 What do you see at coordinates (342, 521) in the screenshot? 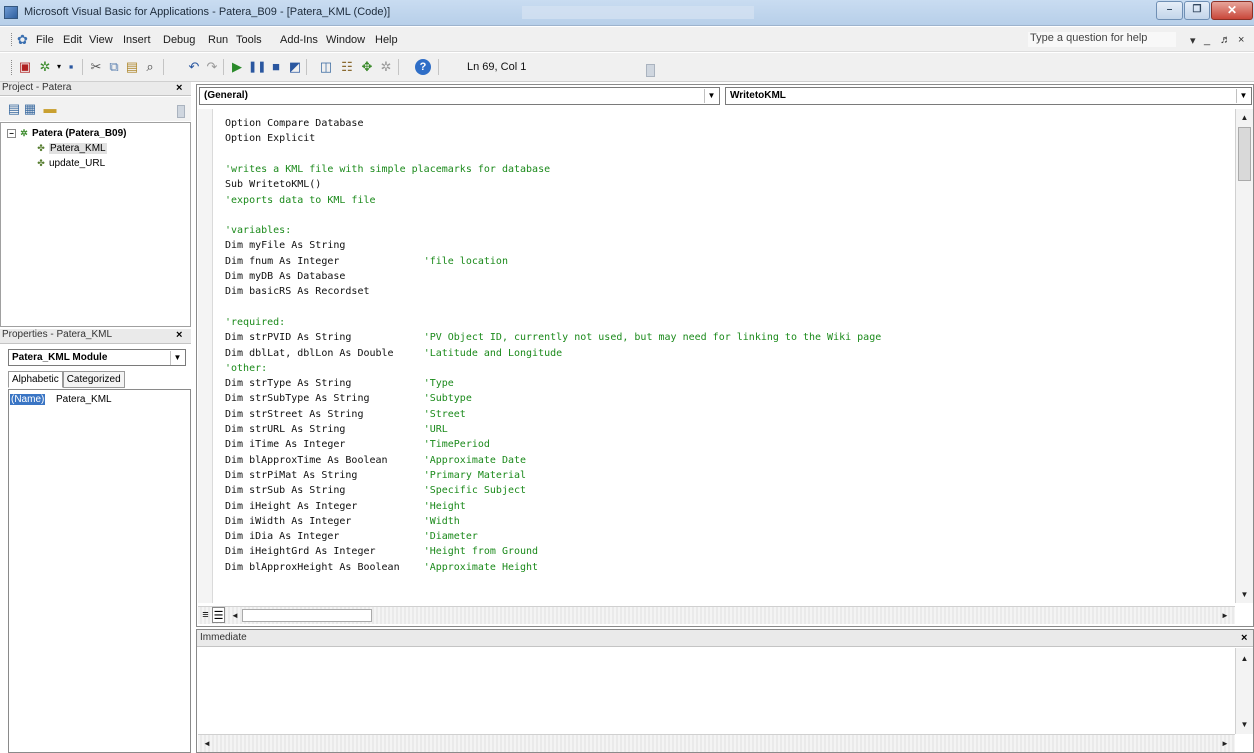
I see `code-line: Dim iWidth As Integer 'Width` at bounding box center [342, 521].